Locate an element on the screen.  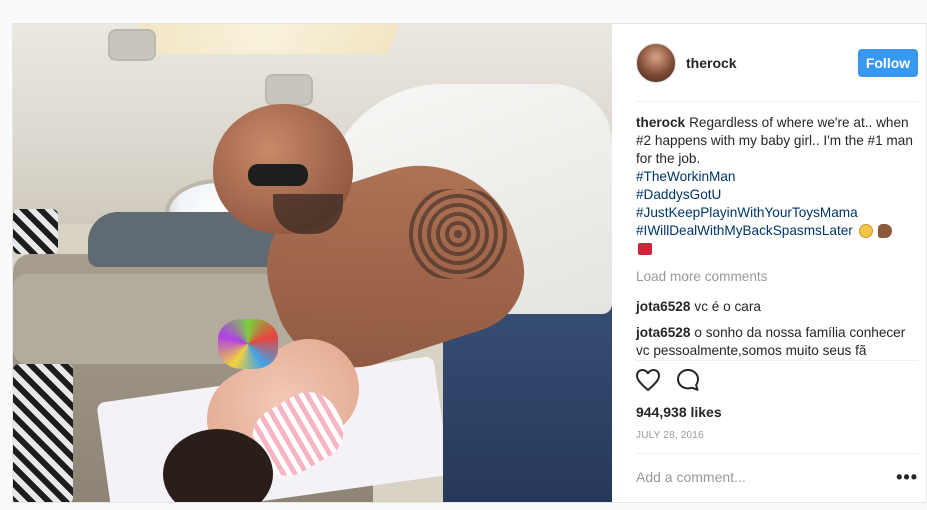
speech-bubble-icon is located at coordinates (688, 380).